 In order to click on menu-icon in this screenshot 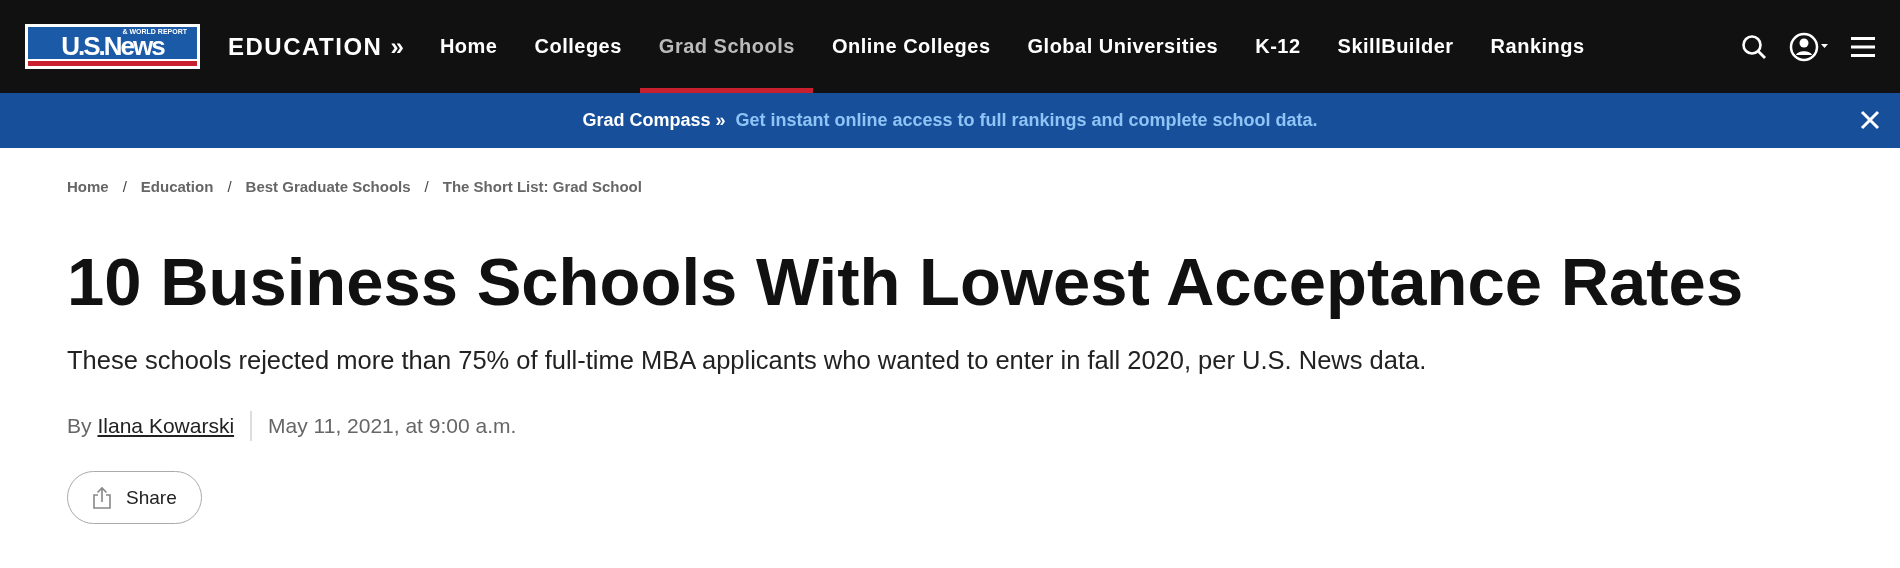, I will do `click(1863, 46)`.